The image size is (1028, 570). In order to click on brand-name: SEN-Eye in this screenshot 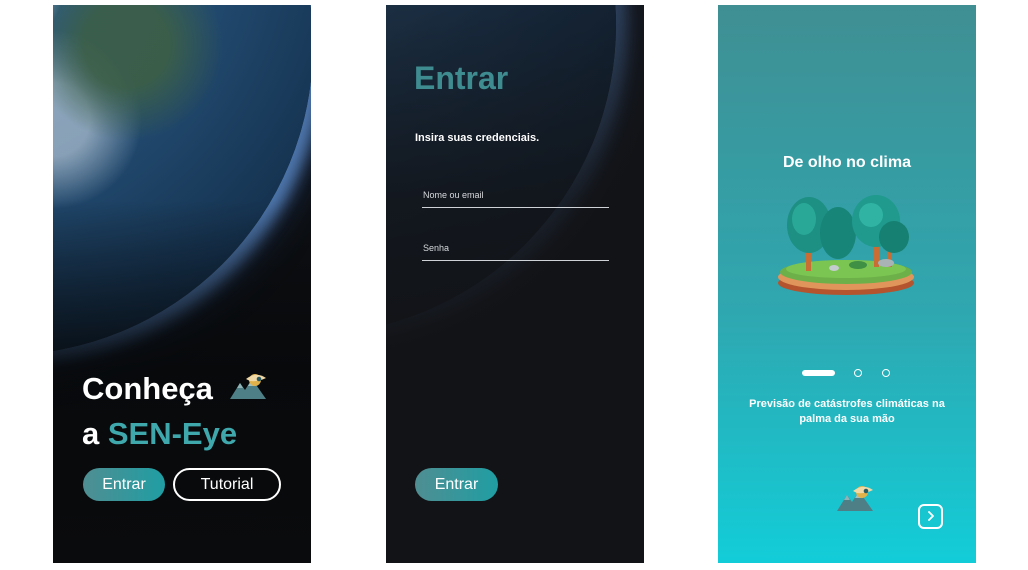, I will do `click(172, 434)`.